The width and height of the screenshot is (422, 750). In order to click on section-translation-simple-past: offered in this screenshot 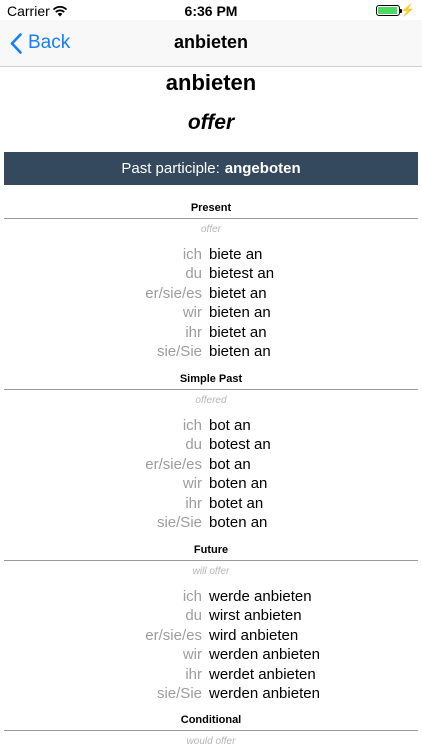, I will do `click(211, 400)`.